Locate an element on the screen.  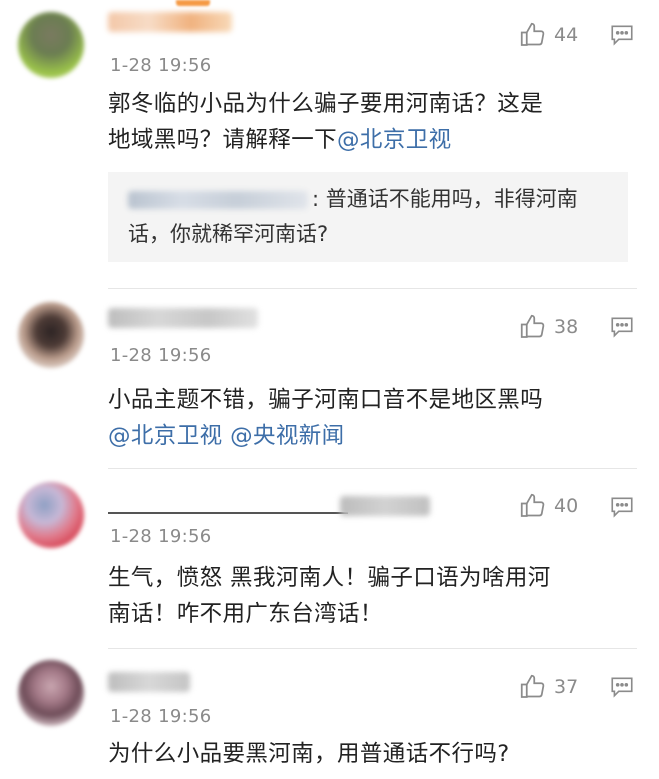
like-count: 38 is located at coordinates (566, 327).